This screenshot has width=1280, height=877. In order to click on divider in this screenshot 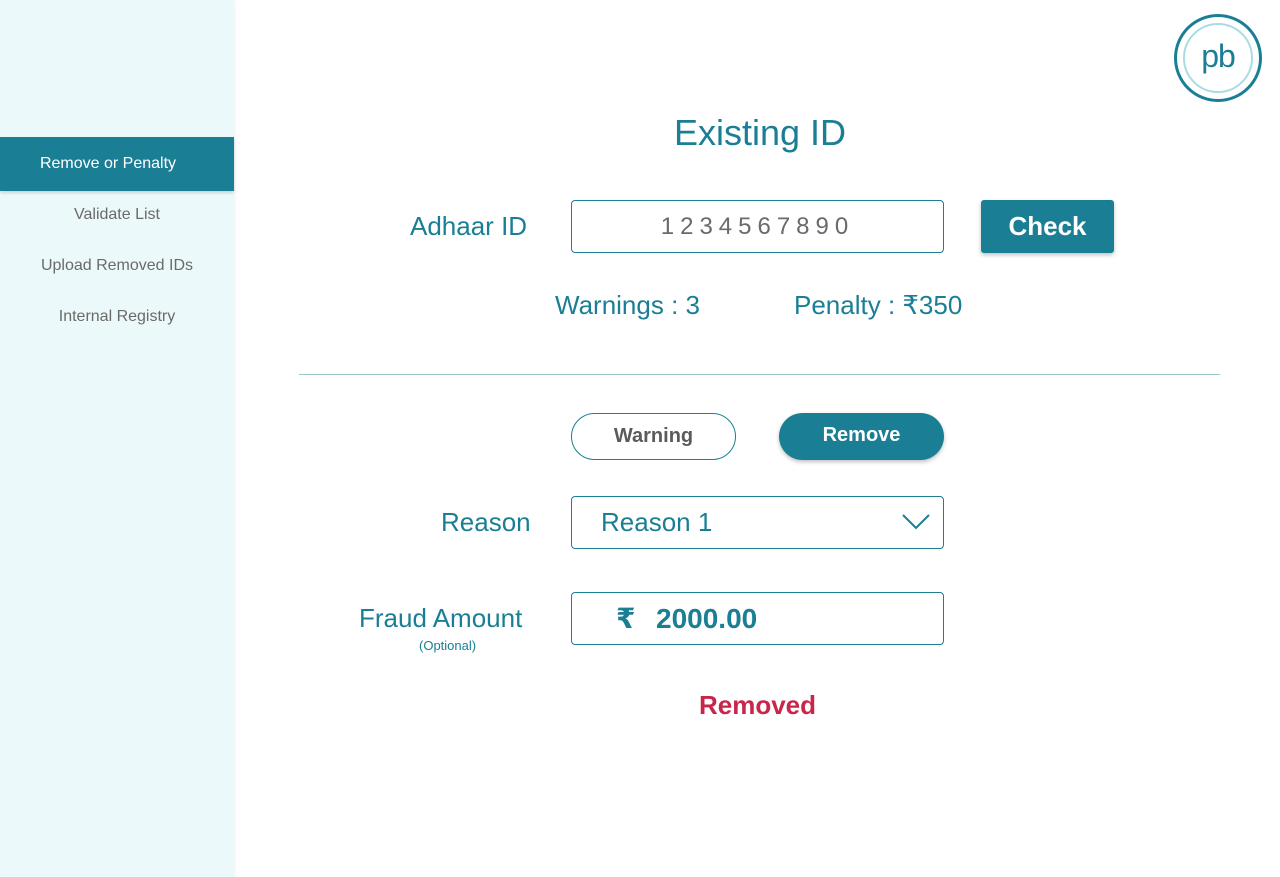, I will do `click(759, 374)`.